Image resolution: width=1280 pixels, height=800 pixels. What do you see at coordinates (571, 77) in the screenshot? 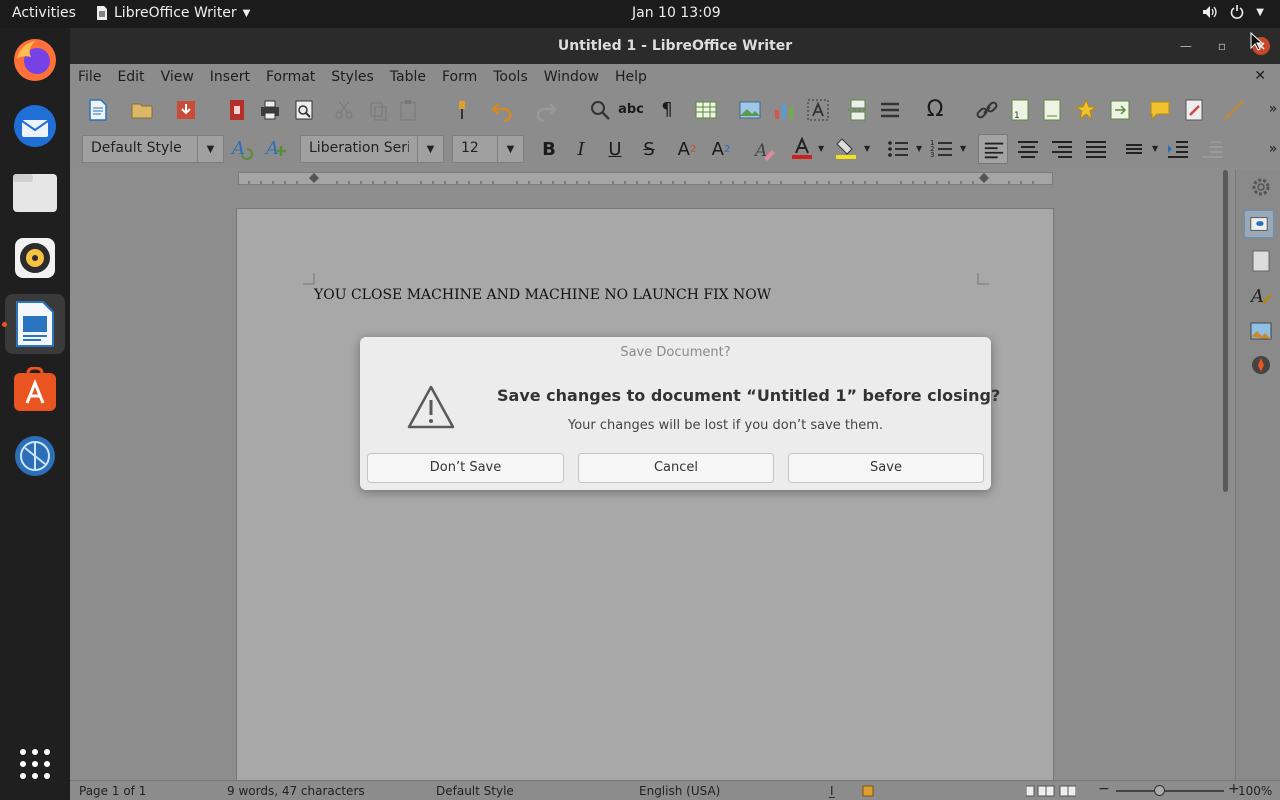
I see `menu-window: Window` at bounding box center [571, 77].